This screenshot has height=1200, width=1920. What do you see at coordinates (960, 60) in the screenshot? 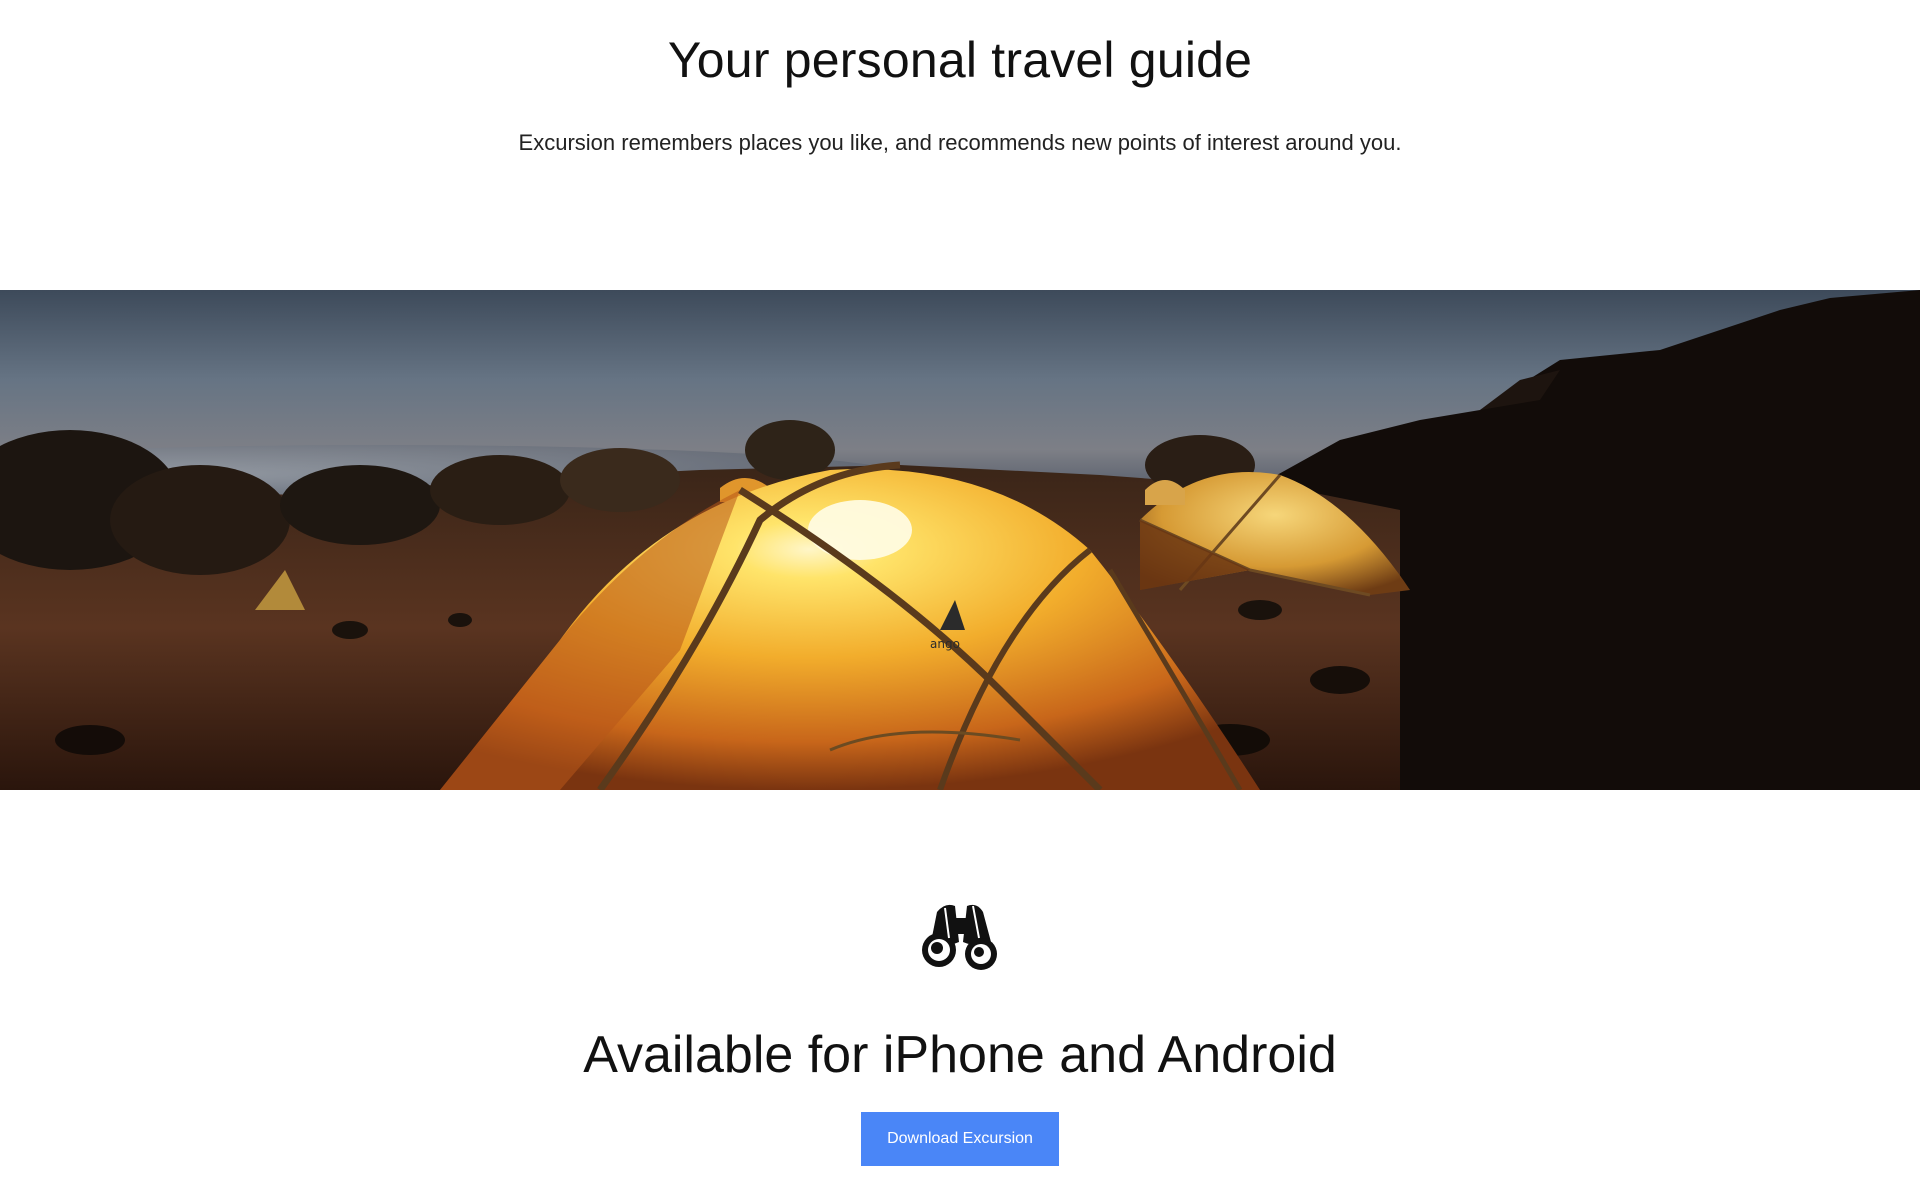
I see `page-title: Your personal travel guide` at bounding box center [960, 60].